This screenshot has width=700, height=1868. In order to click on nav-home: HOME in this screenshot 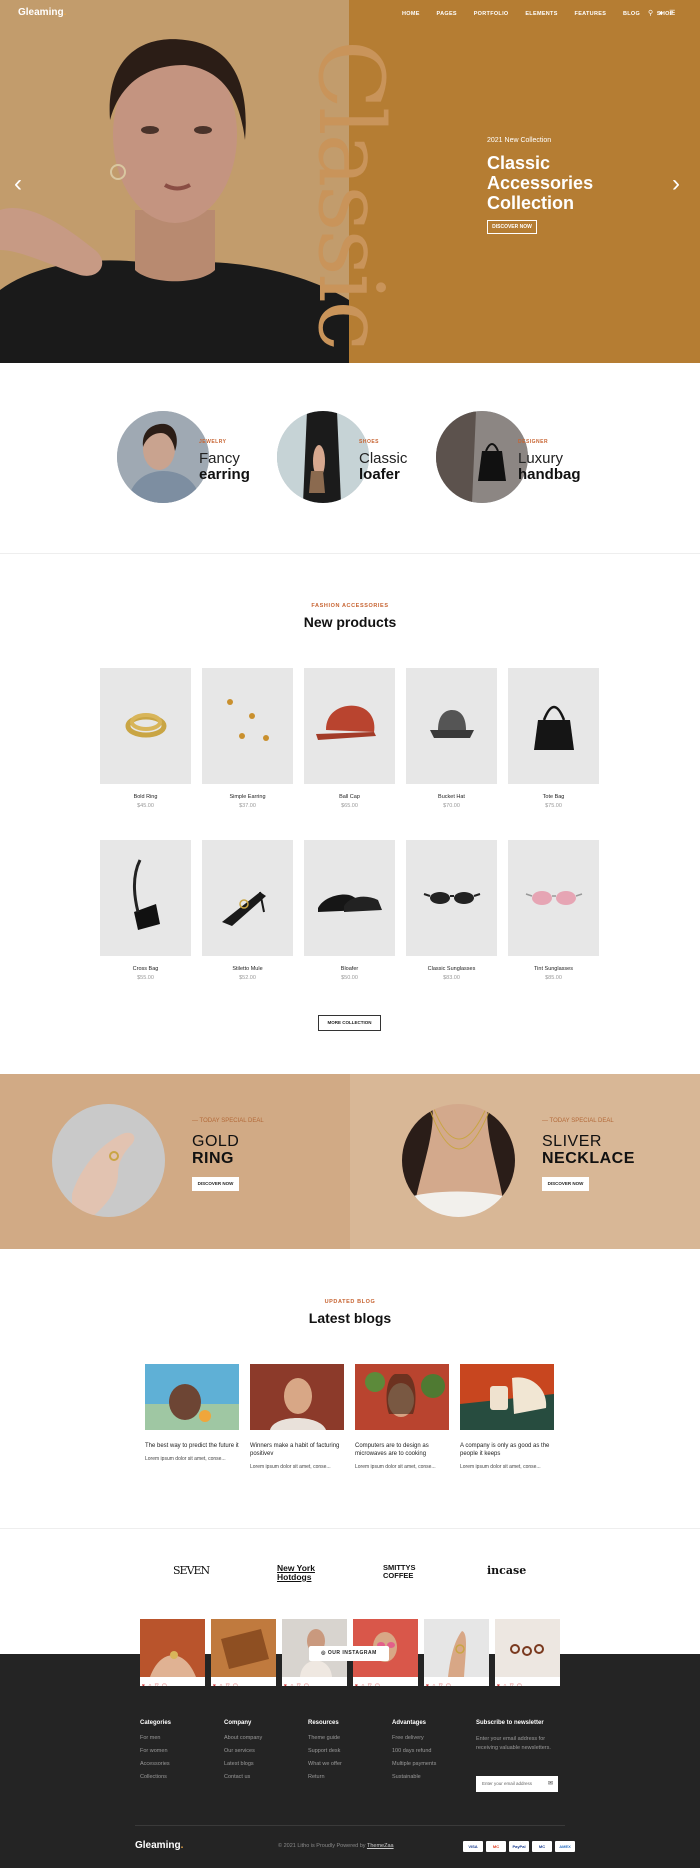, I will do `click(411, 14)`.